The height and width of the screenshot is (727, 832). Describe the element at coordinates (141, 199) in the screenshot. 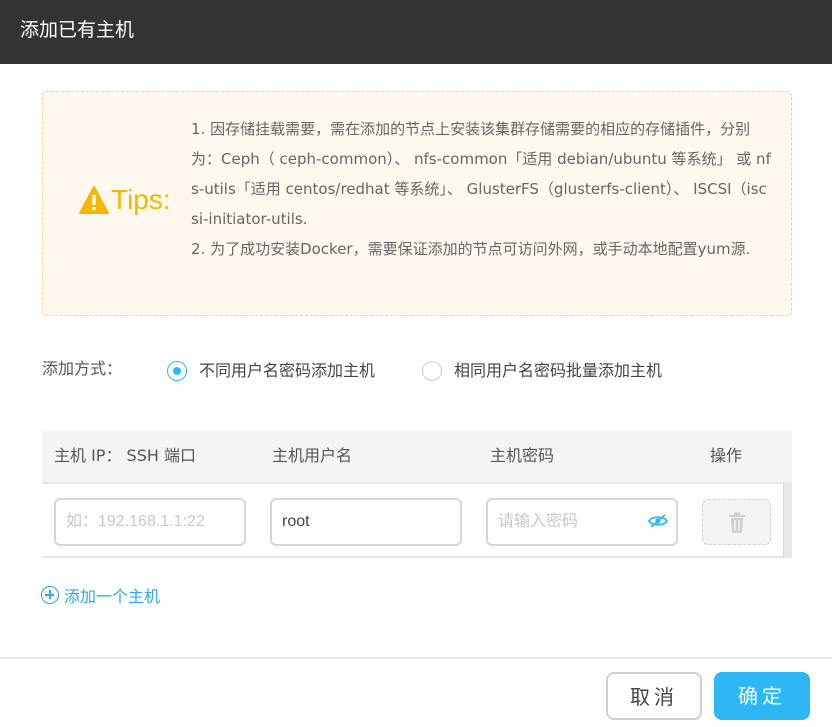

I see `tips-label: Tips:` at that location.